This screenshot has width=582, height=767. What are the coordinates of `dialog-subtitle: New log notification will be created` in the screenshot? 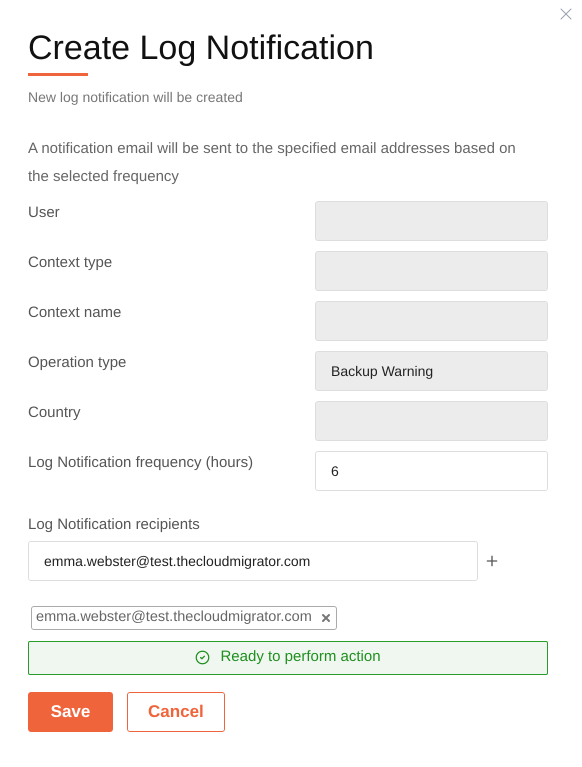 It's located at (136, 97).